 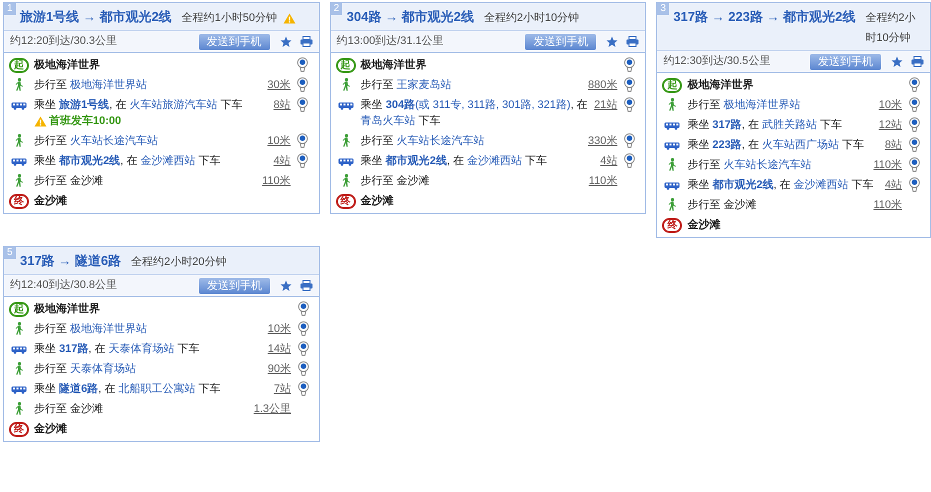 What do you see at coordinates (406, 85) in the screenshot?
I see `step-text: 步行至 王家麦岛站` at bounding box center [406, 85].